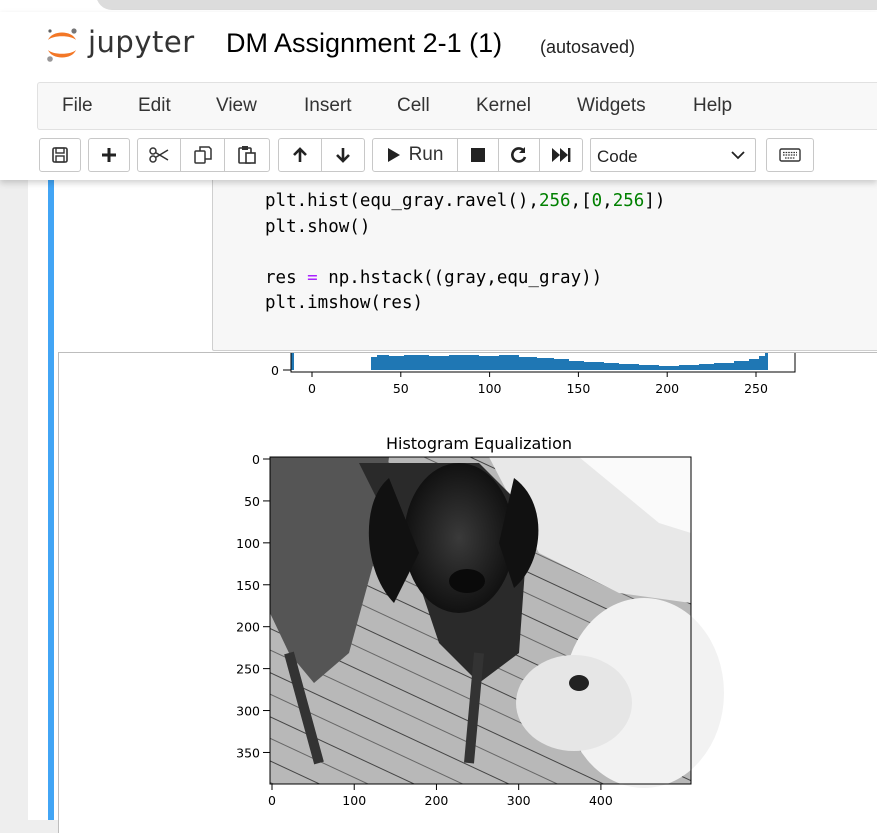  Describe the element at coordinates (236, 106) in the screenshot. I see `menu-view: View` at that location.